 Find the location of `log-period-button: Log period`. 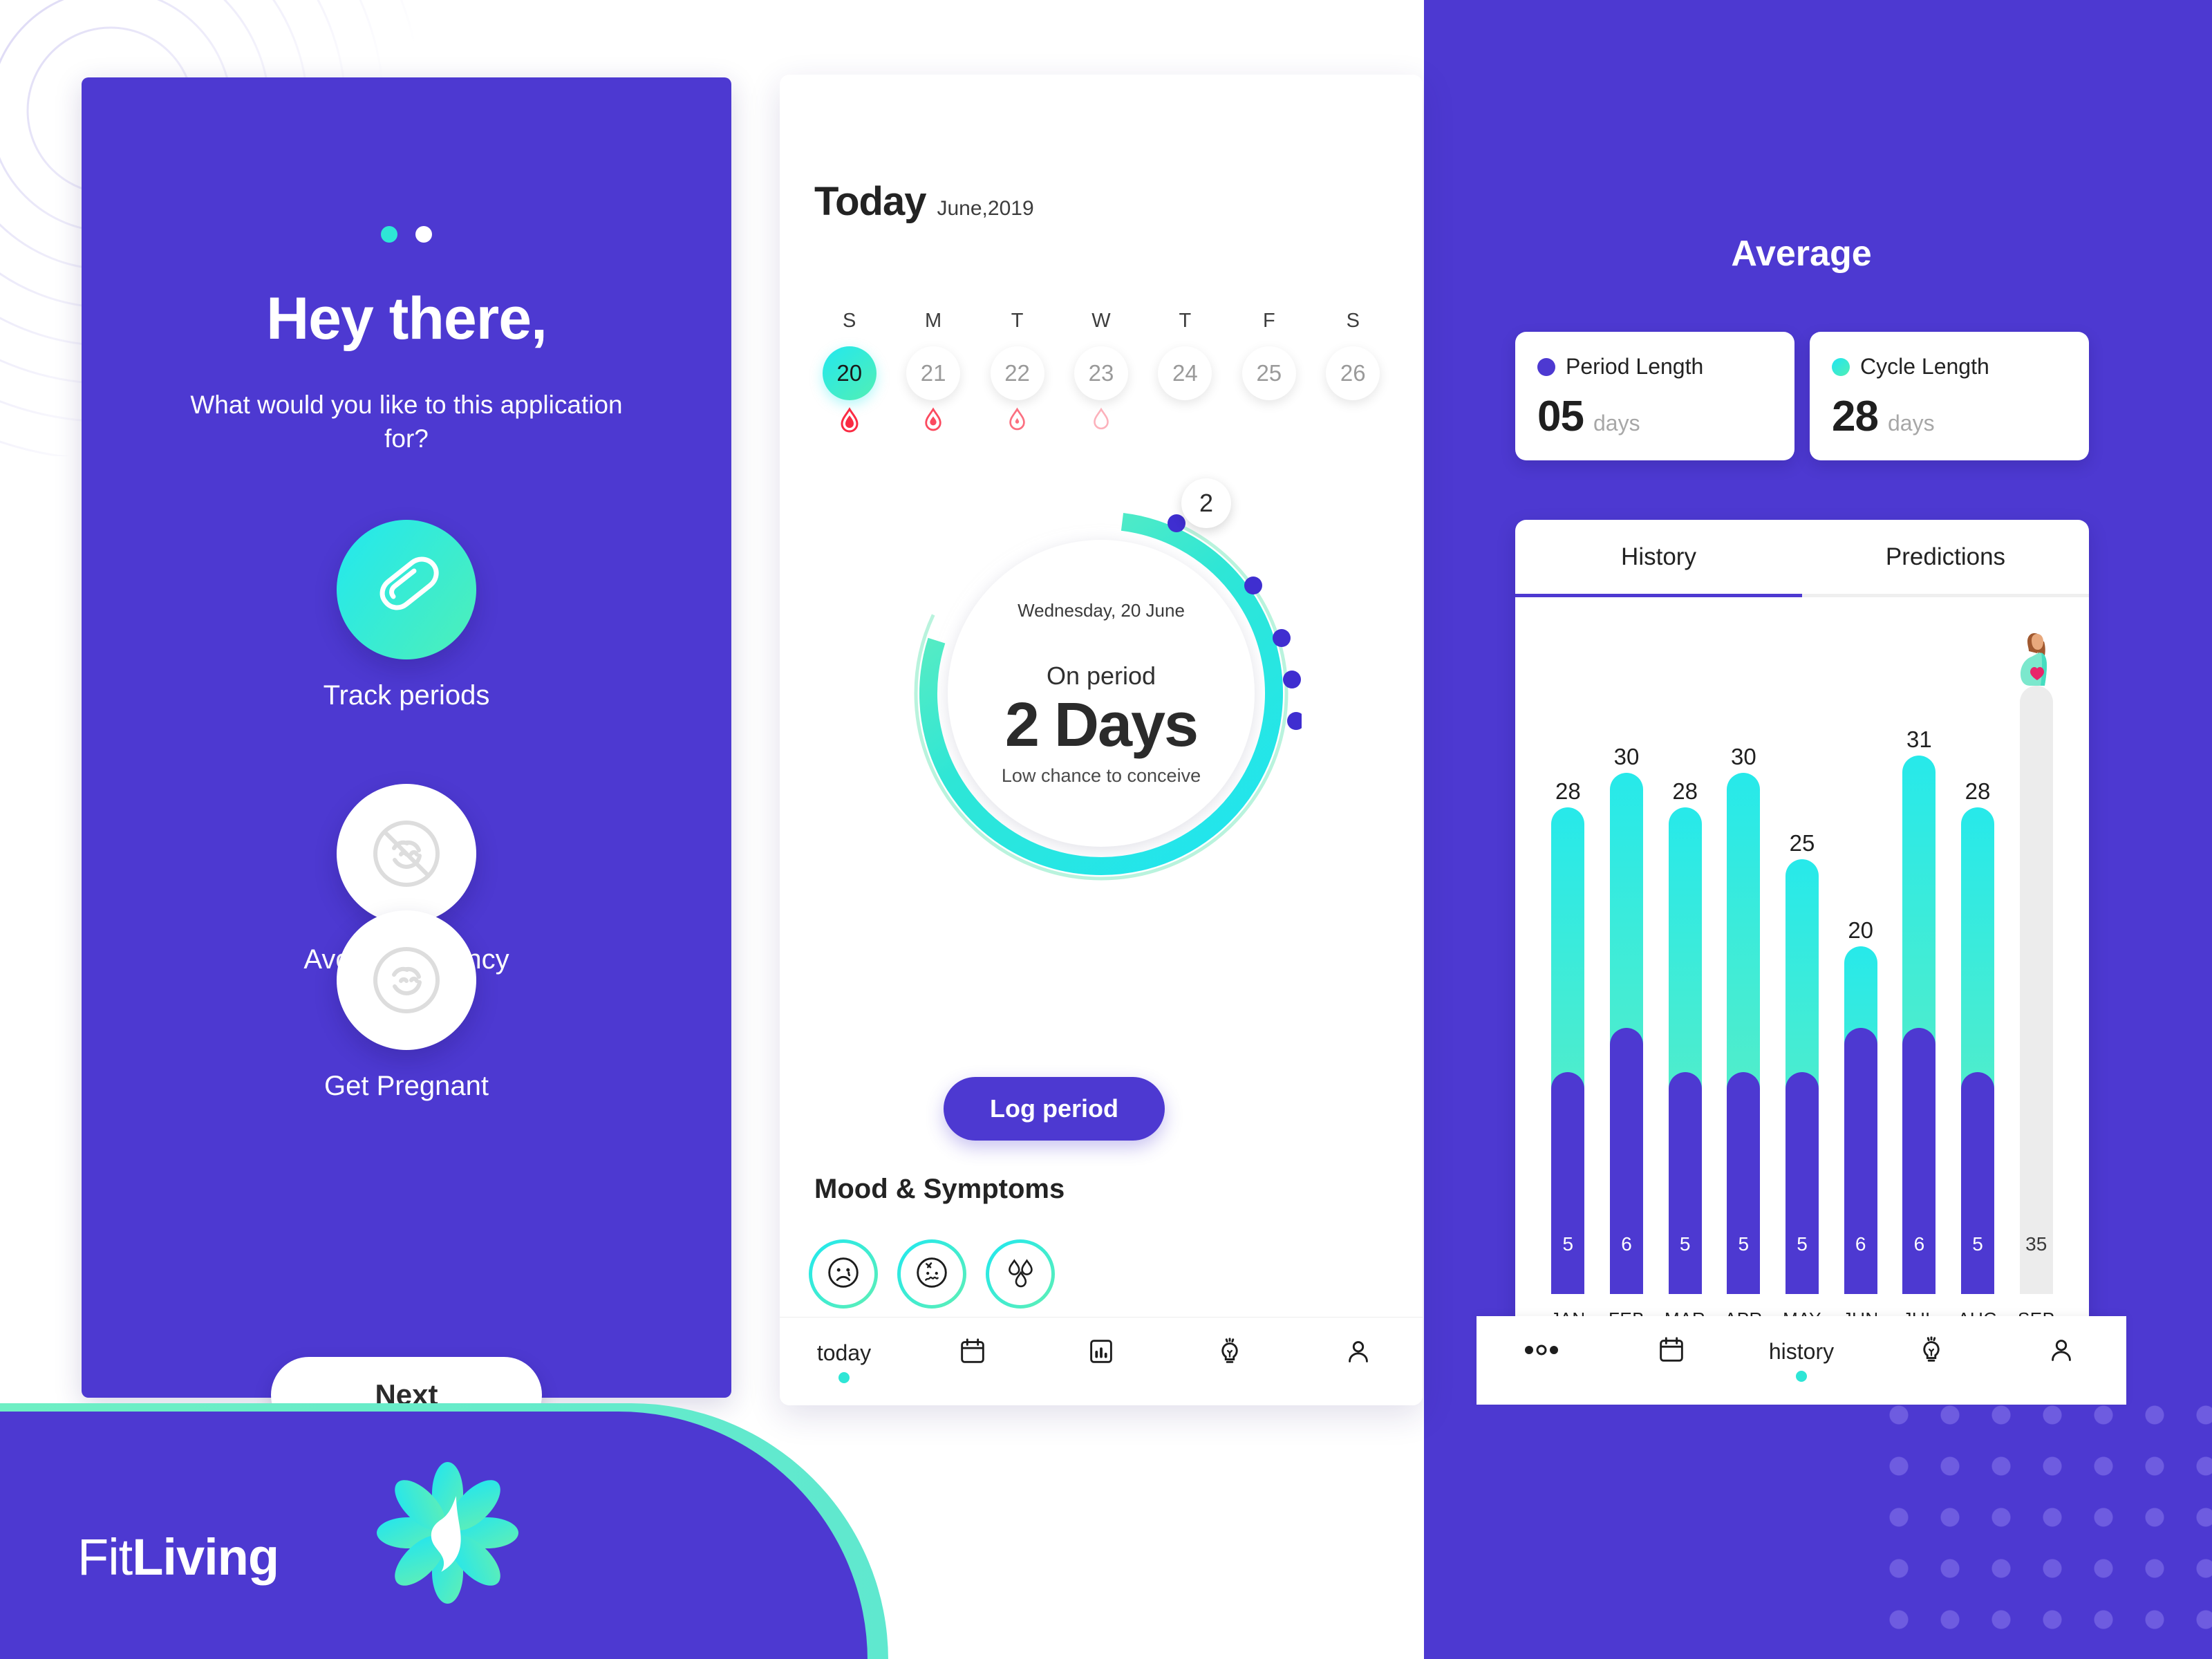

log-period-button: Log period is located at coordinates (1054, 1109).